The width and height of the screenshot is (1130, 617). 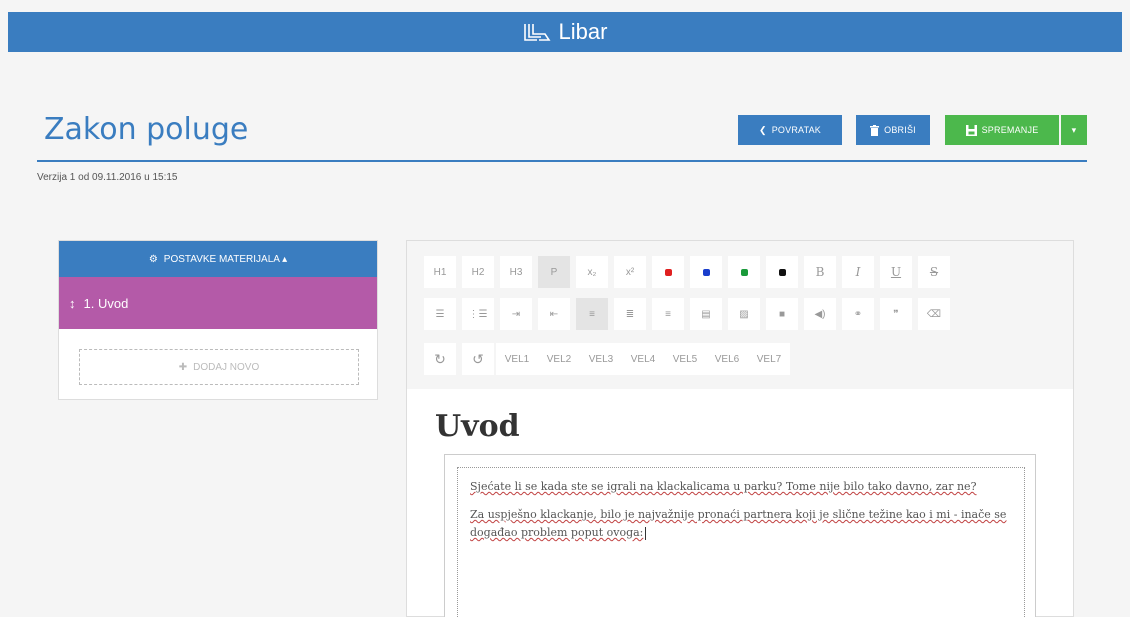 I want to click on toolbar-row-2: ☰ ⋮☰ ⇥ ⇤ ≡ ≣ ≡ ▤ ▨ ■ ◀) ⚭ ❞ ⌫, so click(x=687, y=314).